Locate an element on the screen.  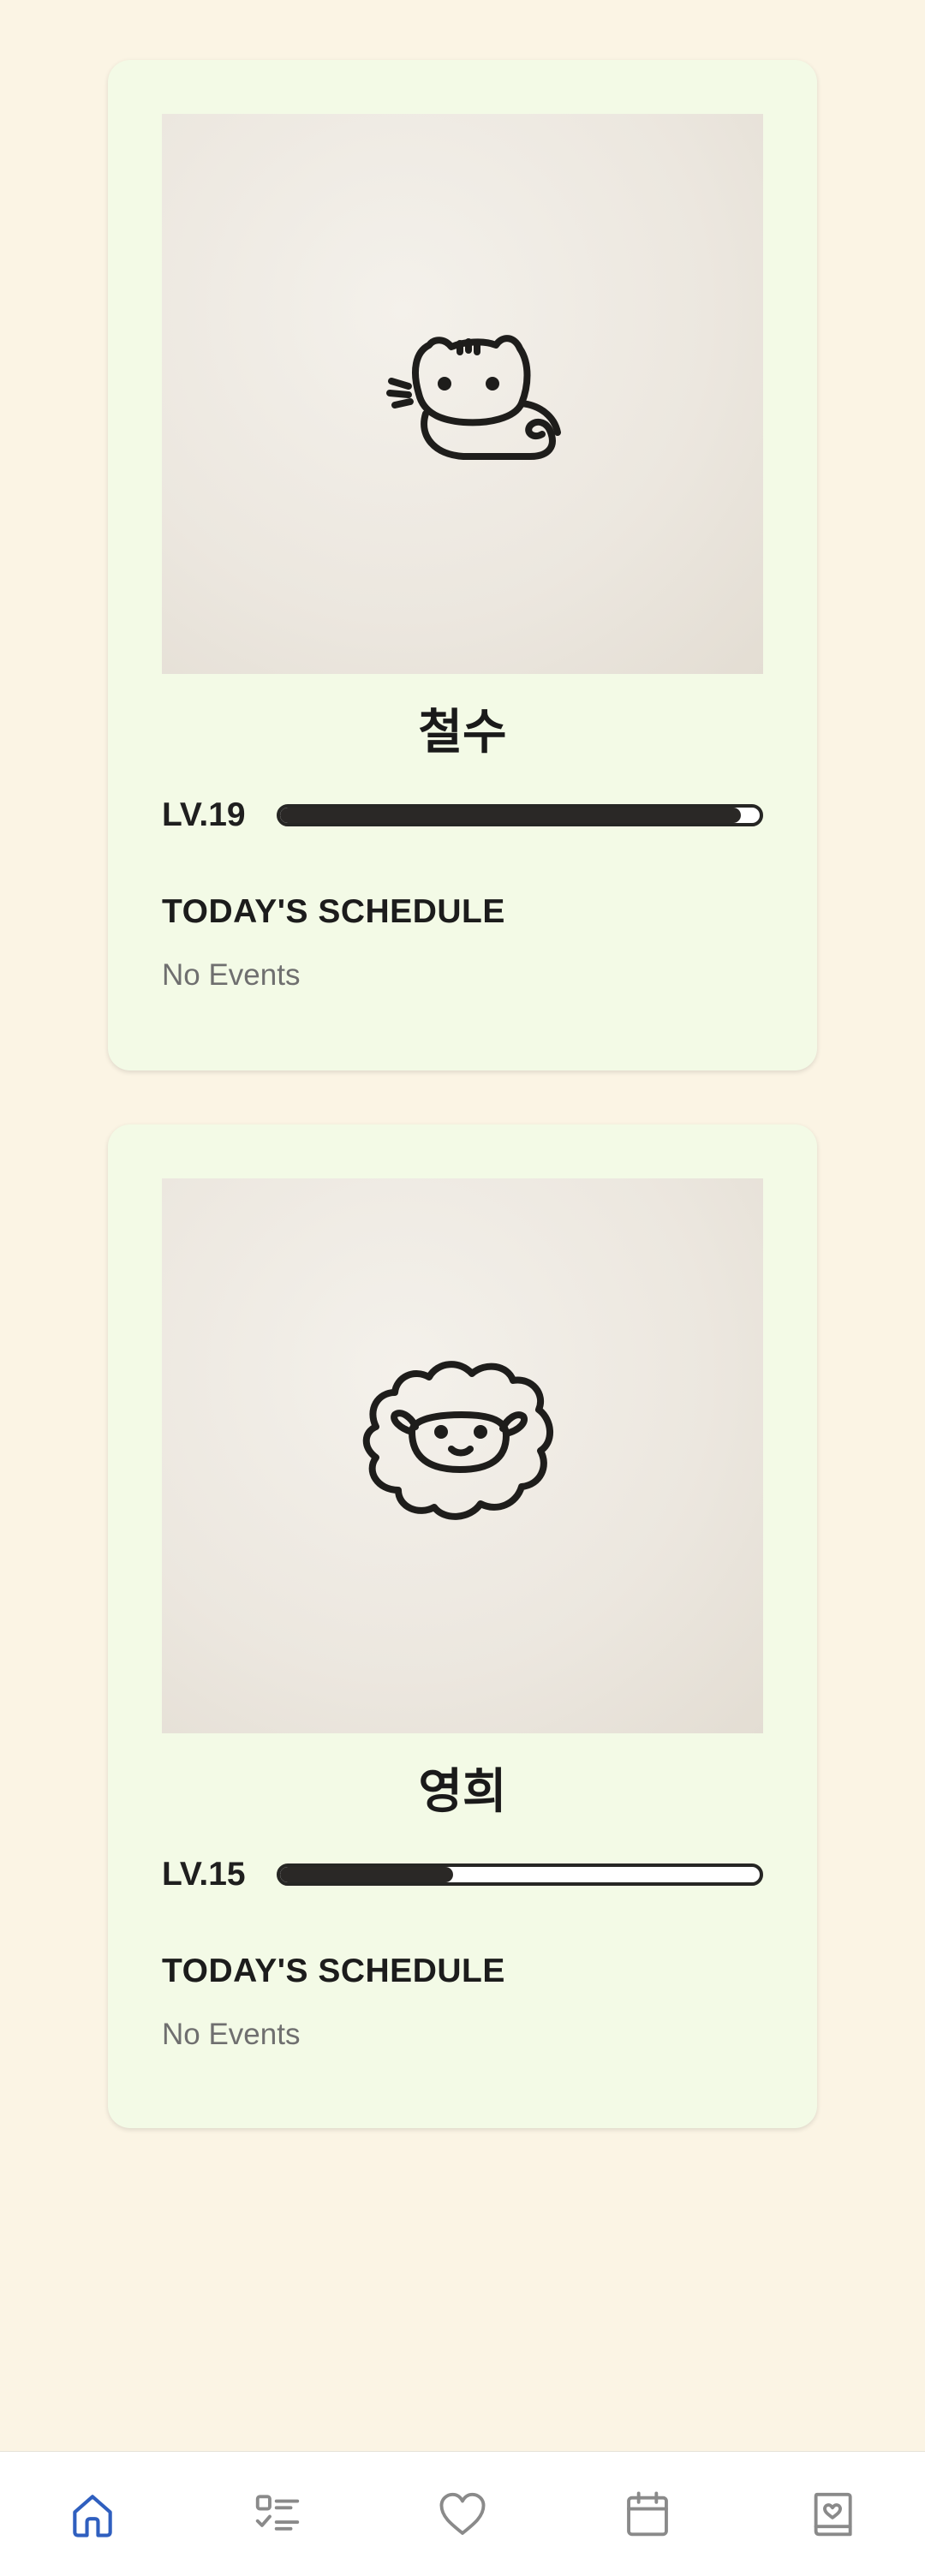
nav-checklist is located at coordinates (277, 2515).